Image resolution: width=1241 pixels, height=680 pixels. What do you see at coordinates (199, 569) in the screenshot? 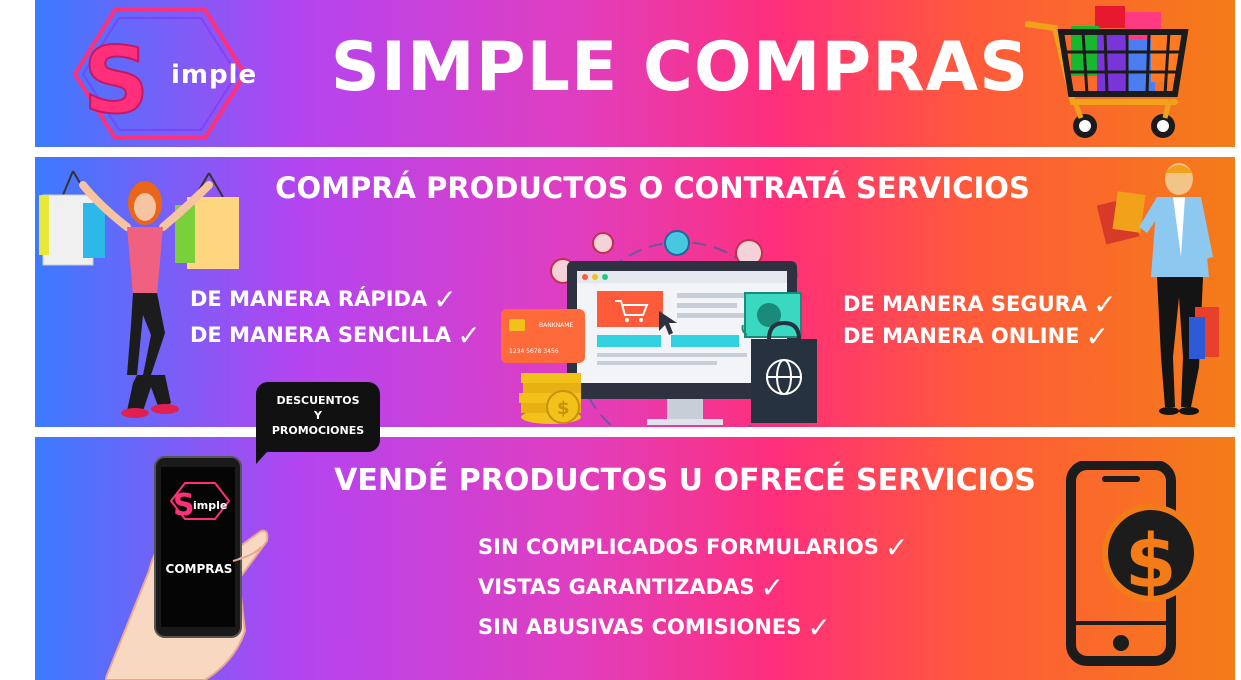
I see `phone-screen-label: COMPRAS` at bounding box center [199, 569].